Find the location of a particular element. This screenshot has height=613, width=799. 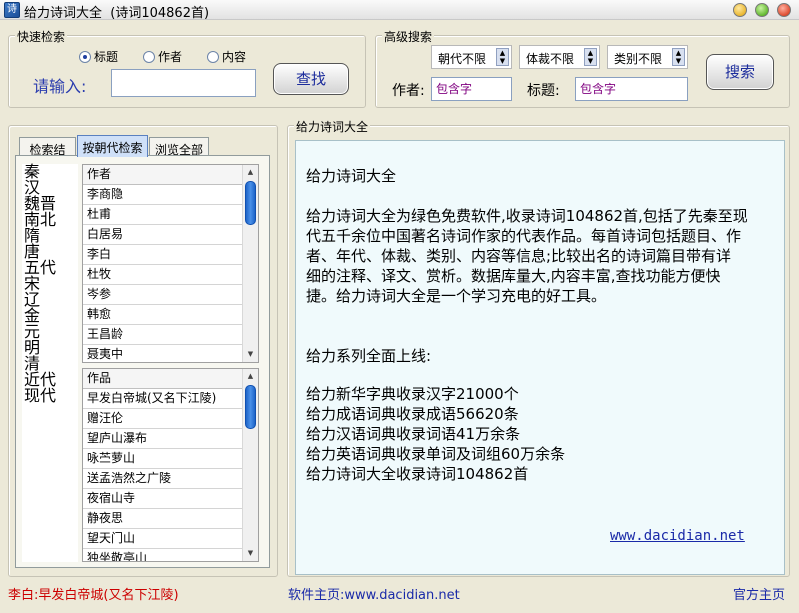

author-grid: 作者 李商隐 杜甫 白居易 李白 杜牧 岑参 韩愈 王昌龄 聂夷中 ▲ ▼ is located at coordinates (170, 263).